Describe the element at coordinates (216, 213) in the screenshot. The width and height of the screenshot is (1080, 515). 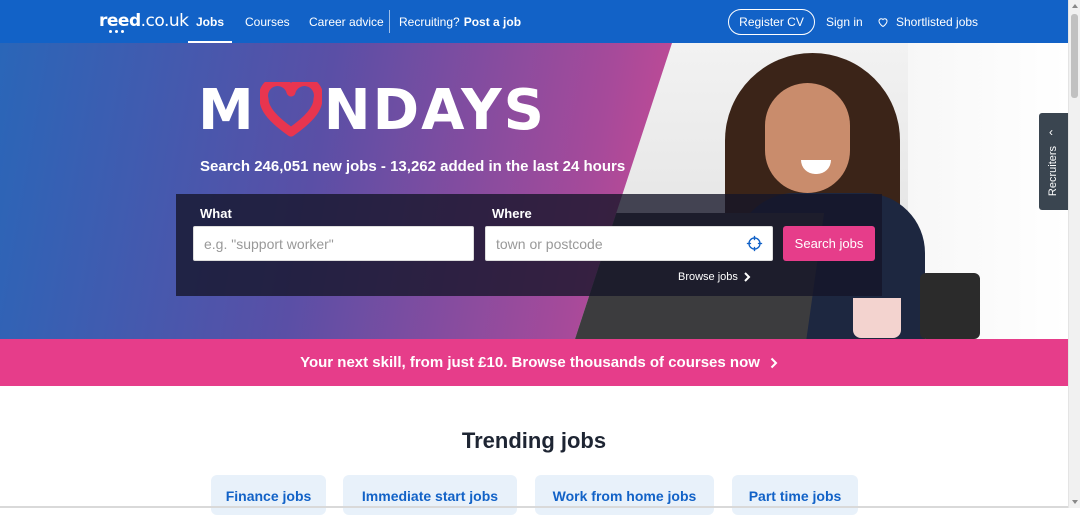
I see `what-label: What` at that location.